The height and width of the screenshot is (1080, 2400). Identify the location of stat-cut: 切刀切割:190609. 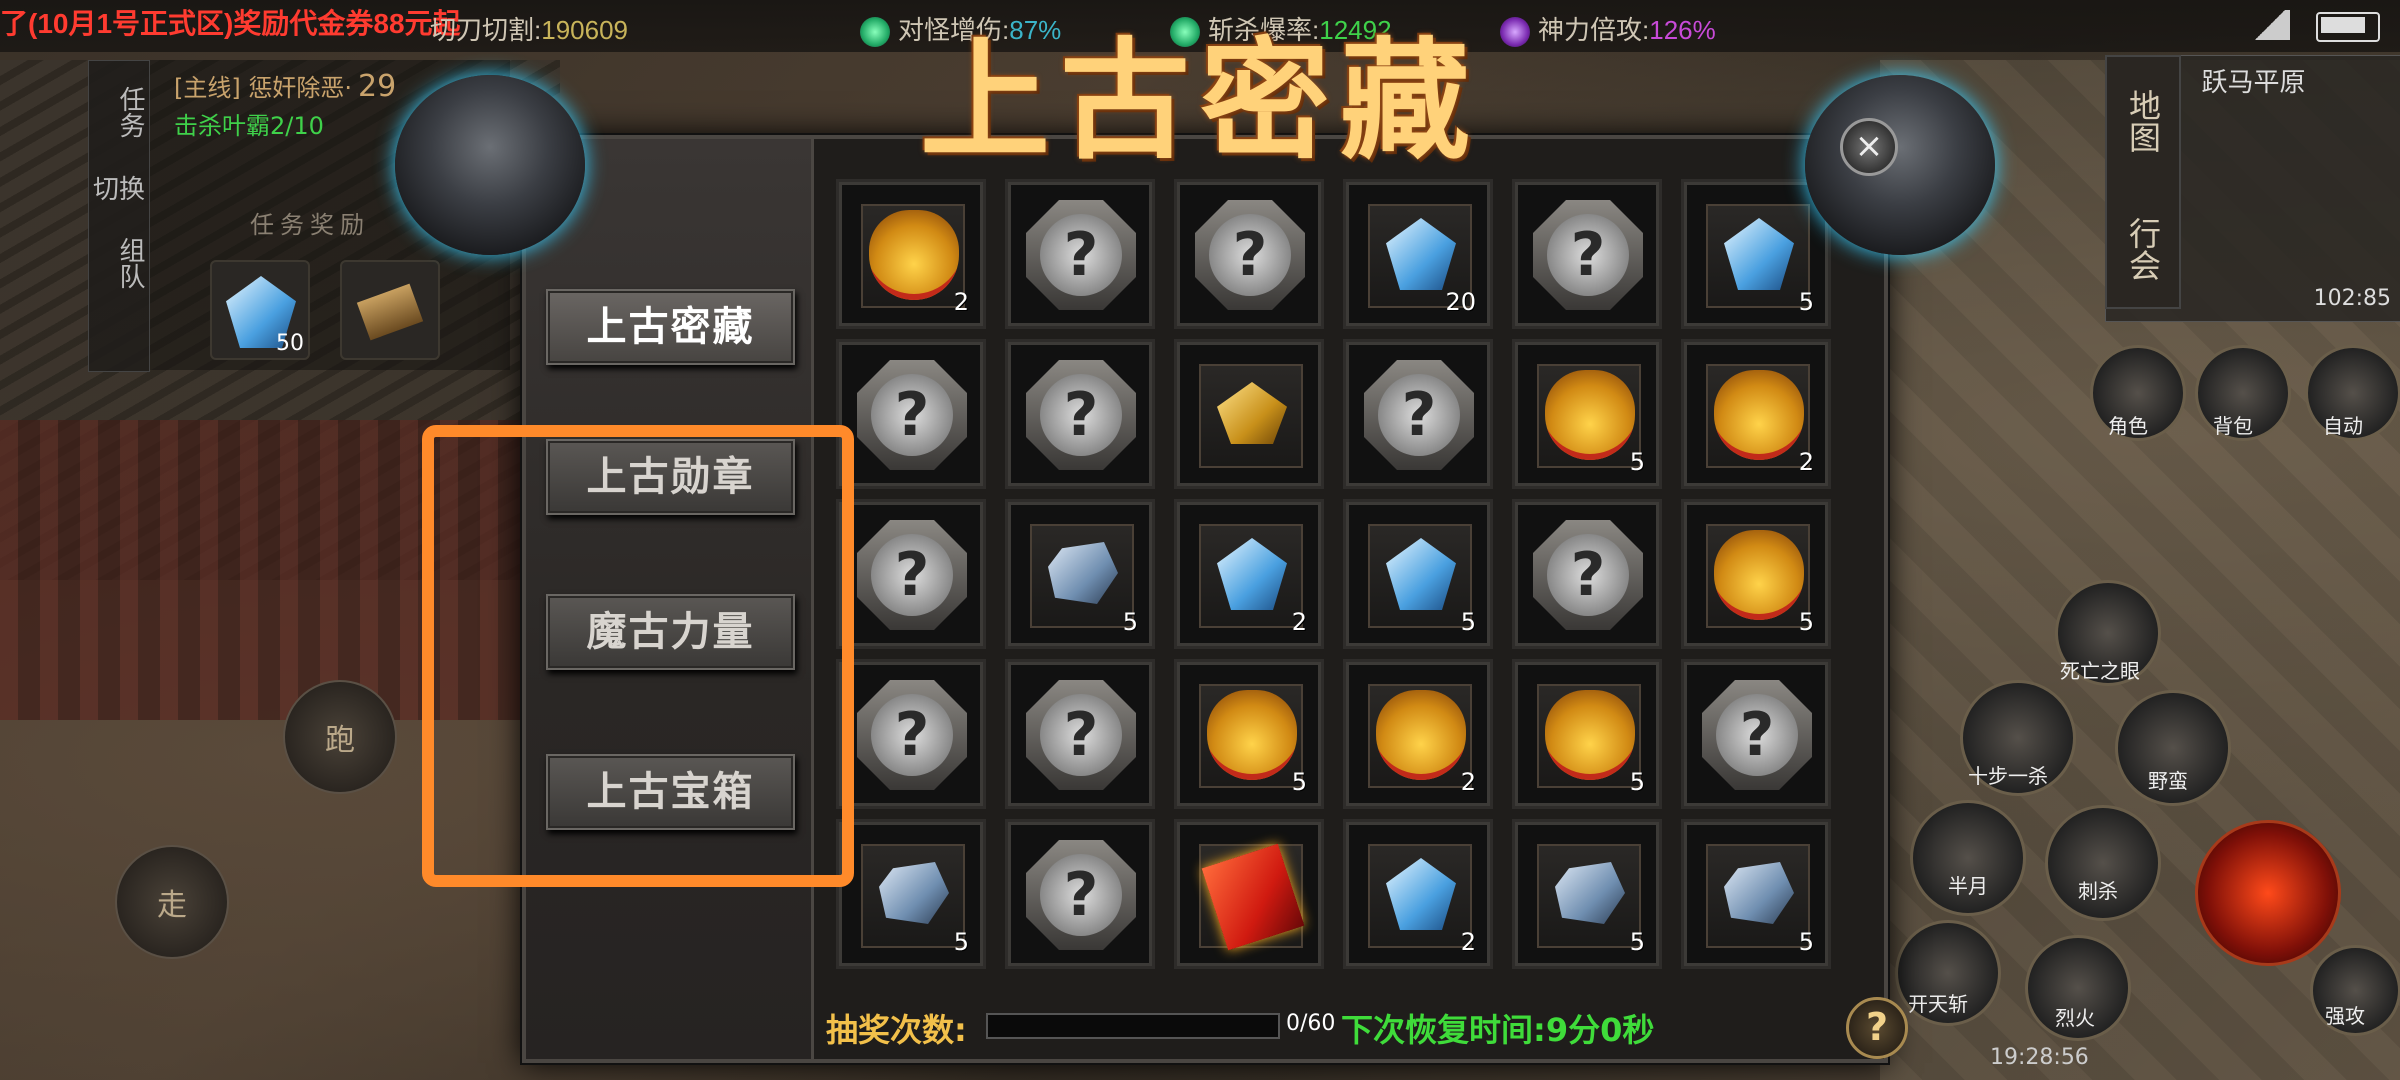
(529, 28).